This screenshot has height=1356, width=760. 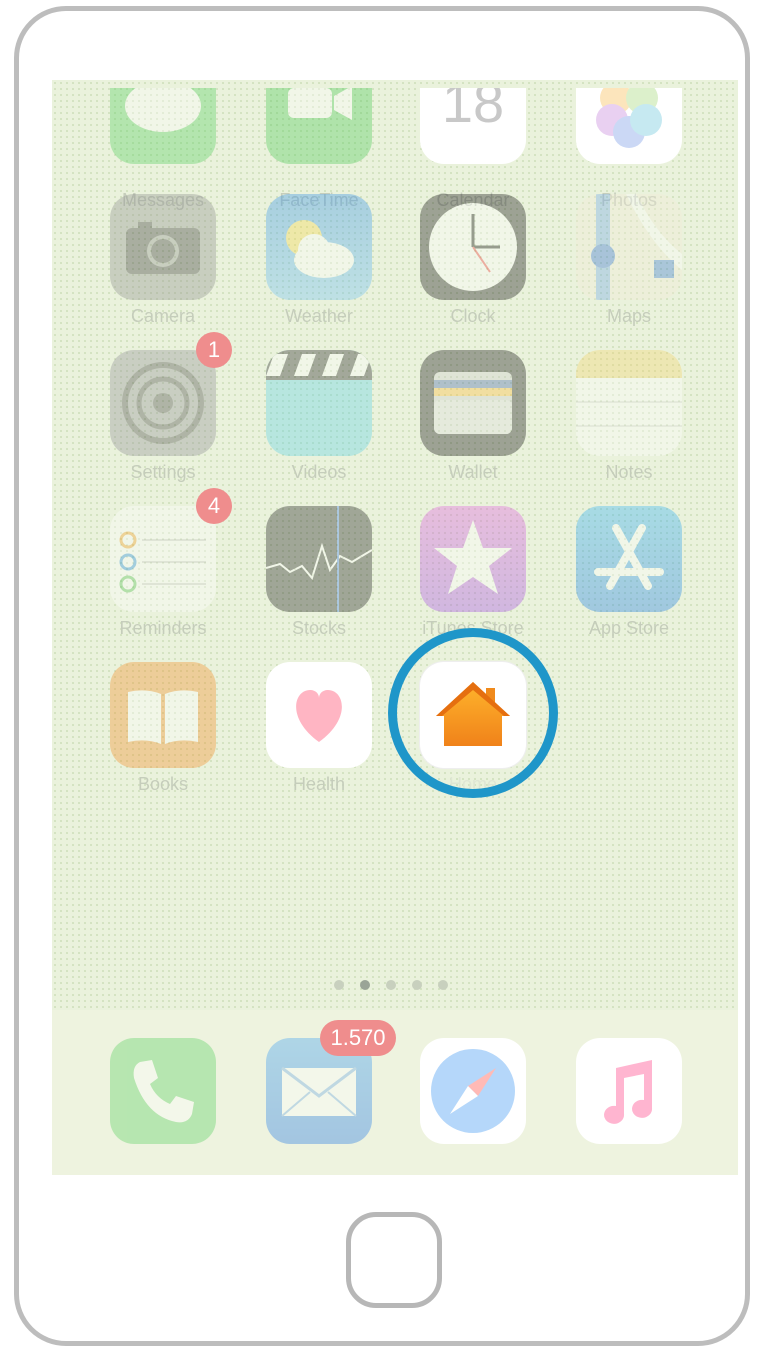 I want to click on calendar-day: 18, so click(x=473, y=111).